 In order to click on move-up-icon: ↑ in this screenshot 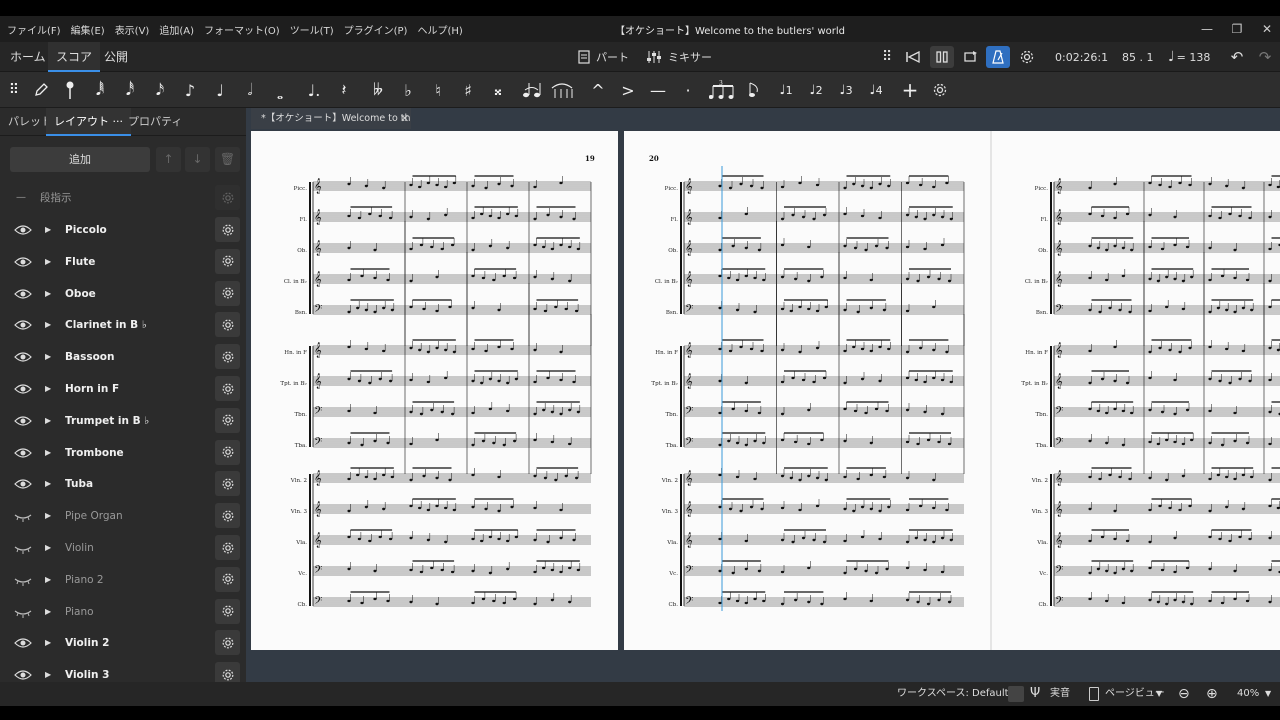, I will do `click(168, 159)`.